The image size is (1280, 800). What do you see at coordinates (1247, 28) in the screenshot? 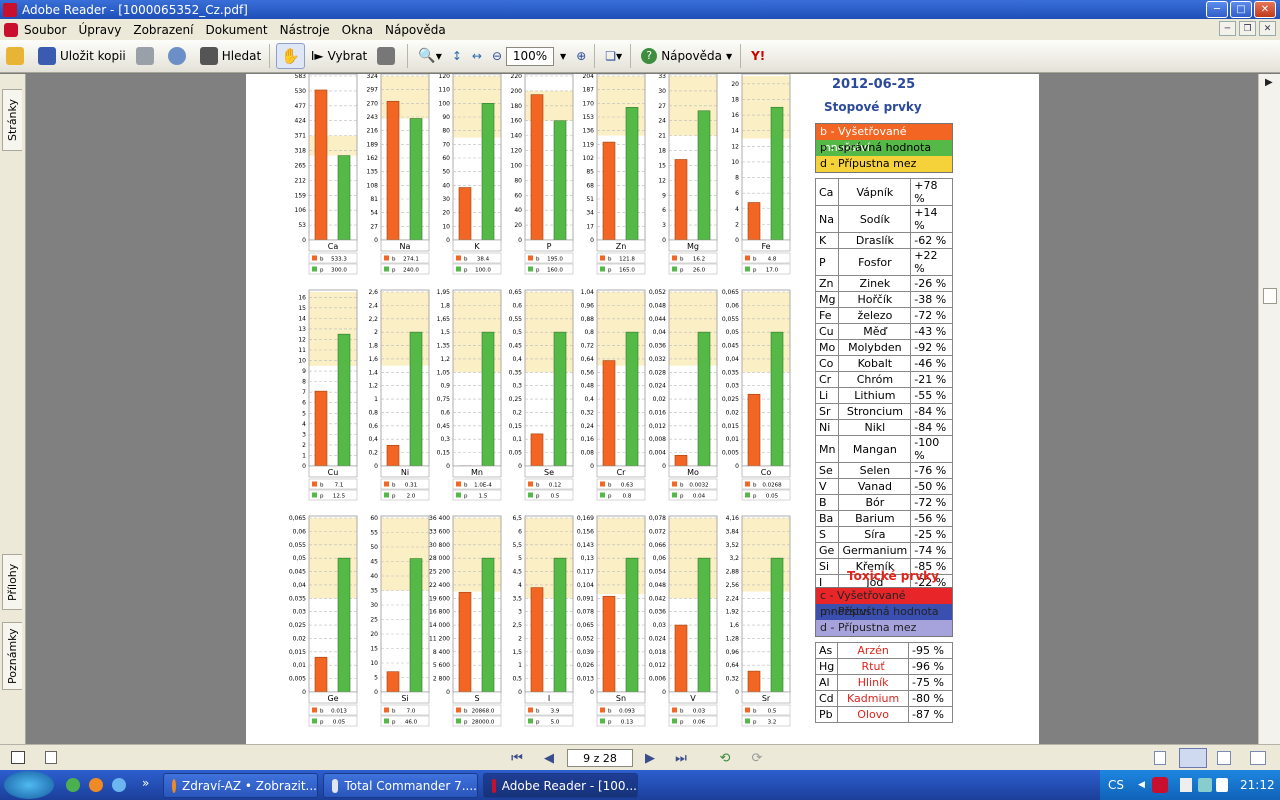
I see `doc-restore-button: ❐` at bounding box center [1247, 28].